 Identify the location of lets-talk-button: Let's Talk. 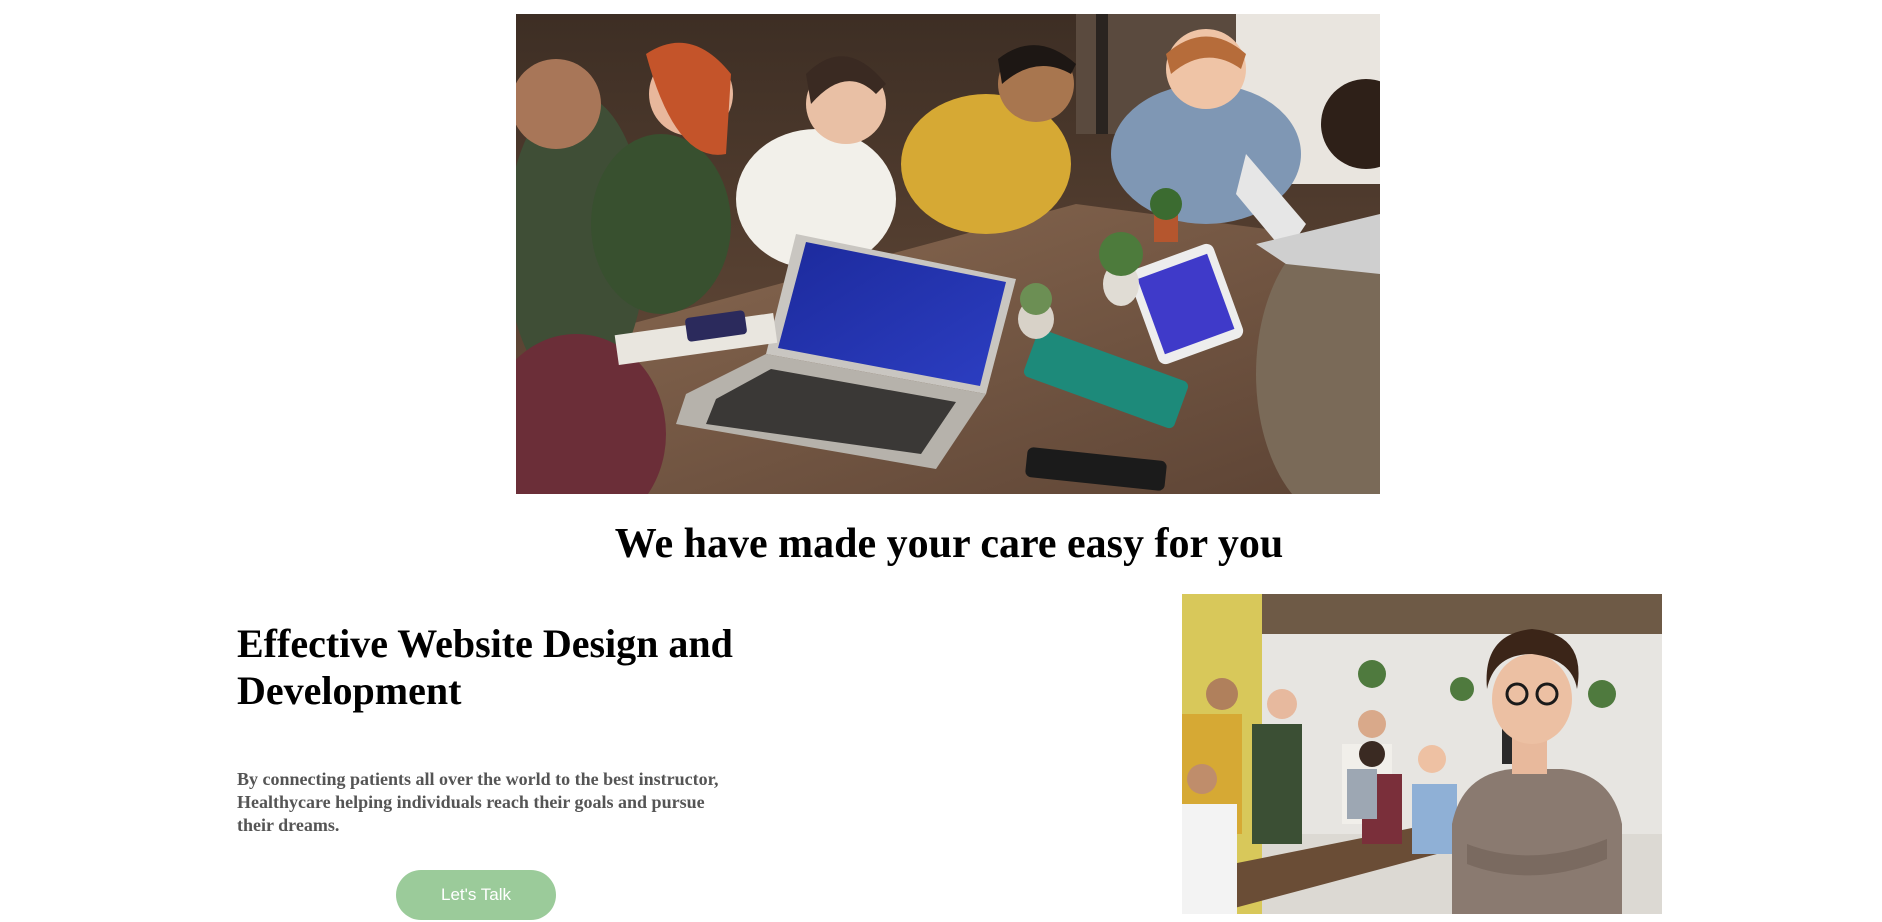
(476, 895).